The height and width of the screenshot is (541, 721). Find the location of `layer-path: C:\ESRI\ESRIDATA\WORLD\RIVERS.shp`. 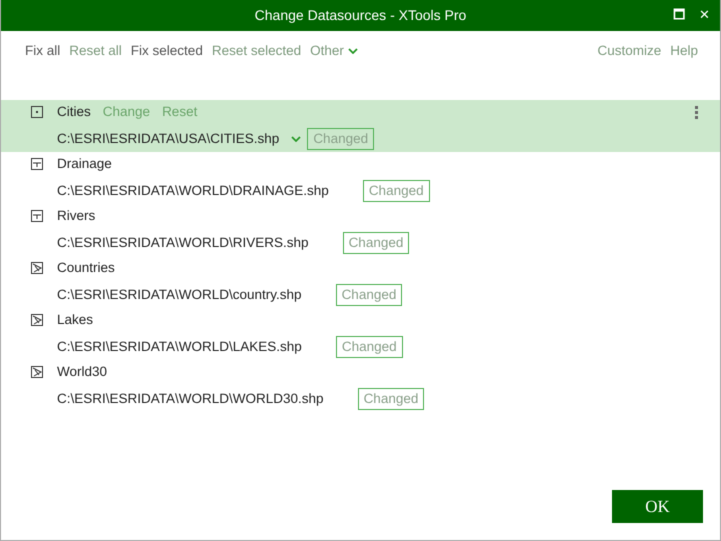

layer-path: C:\ESRI\ESRIDATA\WORLD\RIVERS.shp is located at coordinates (183, 243).